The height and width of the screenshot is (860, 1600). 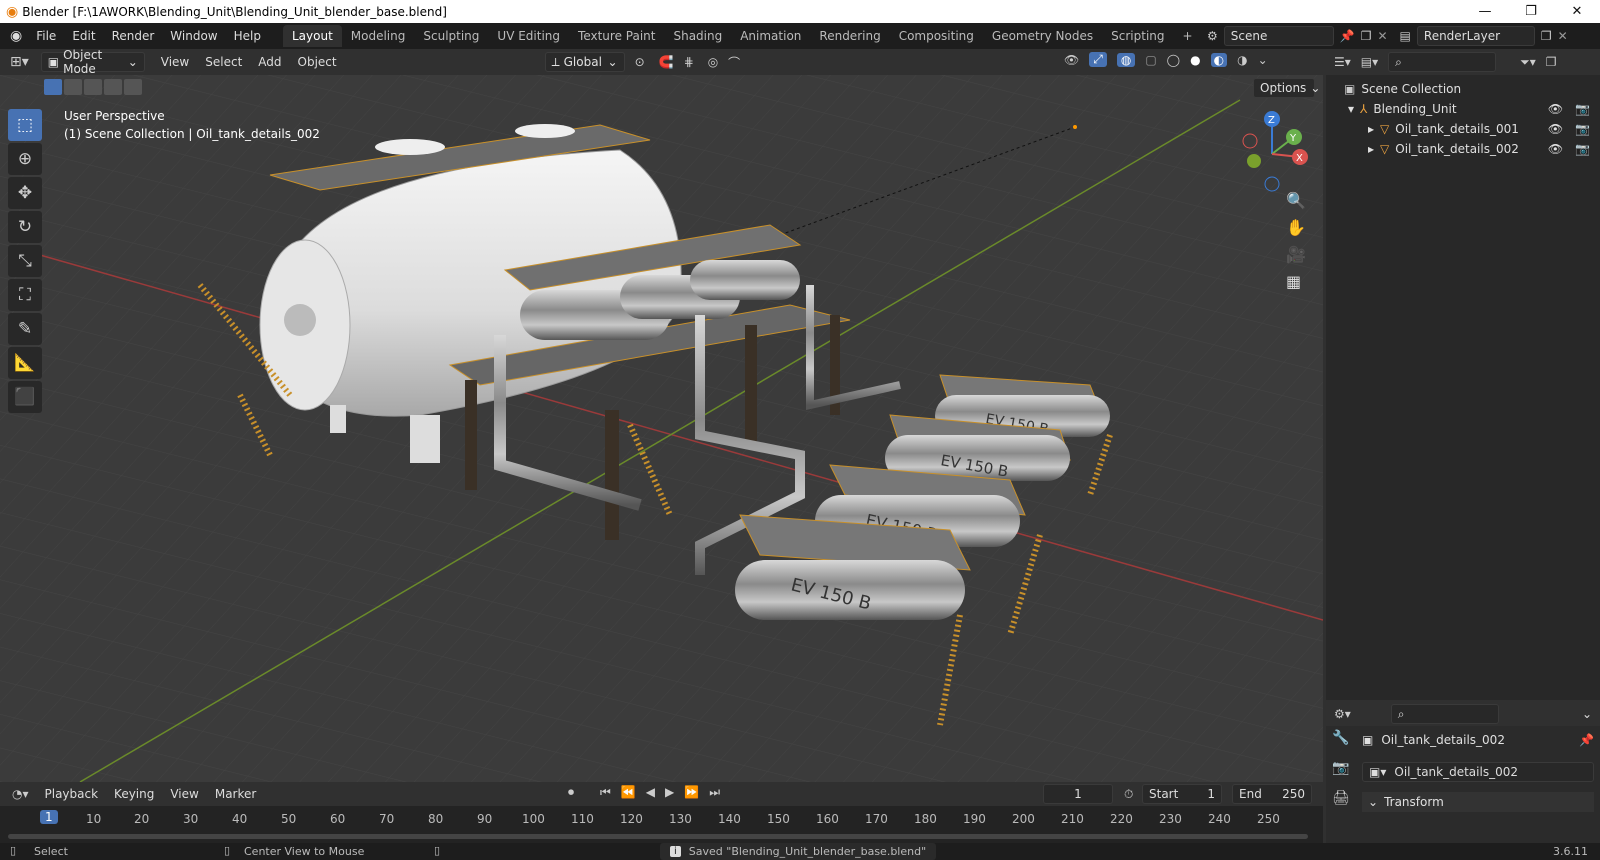 I want to click on outliner-row-blending-unit: ▾ ⅄ Blending_Unit 👁 📷, so click(x=1463, y=109).